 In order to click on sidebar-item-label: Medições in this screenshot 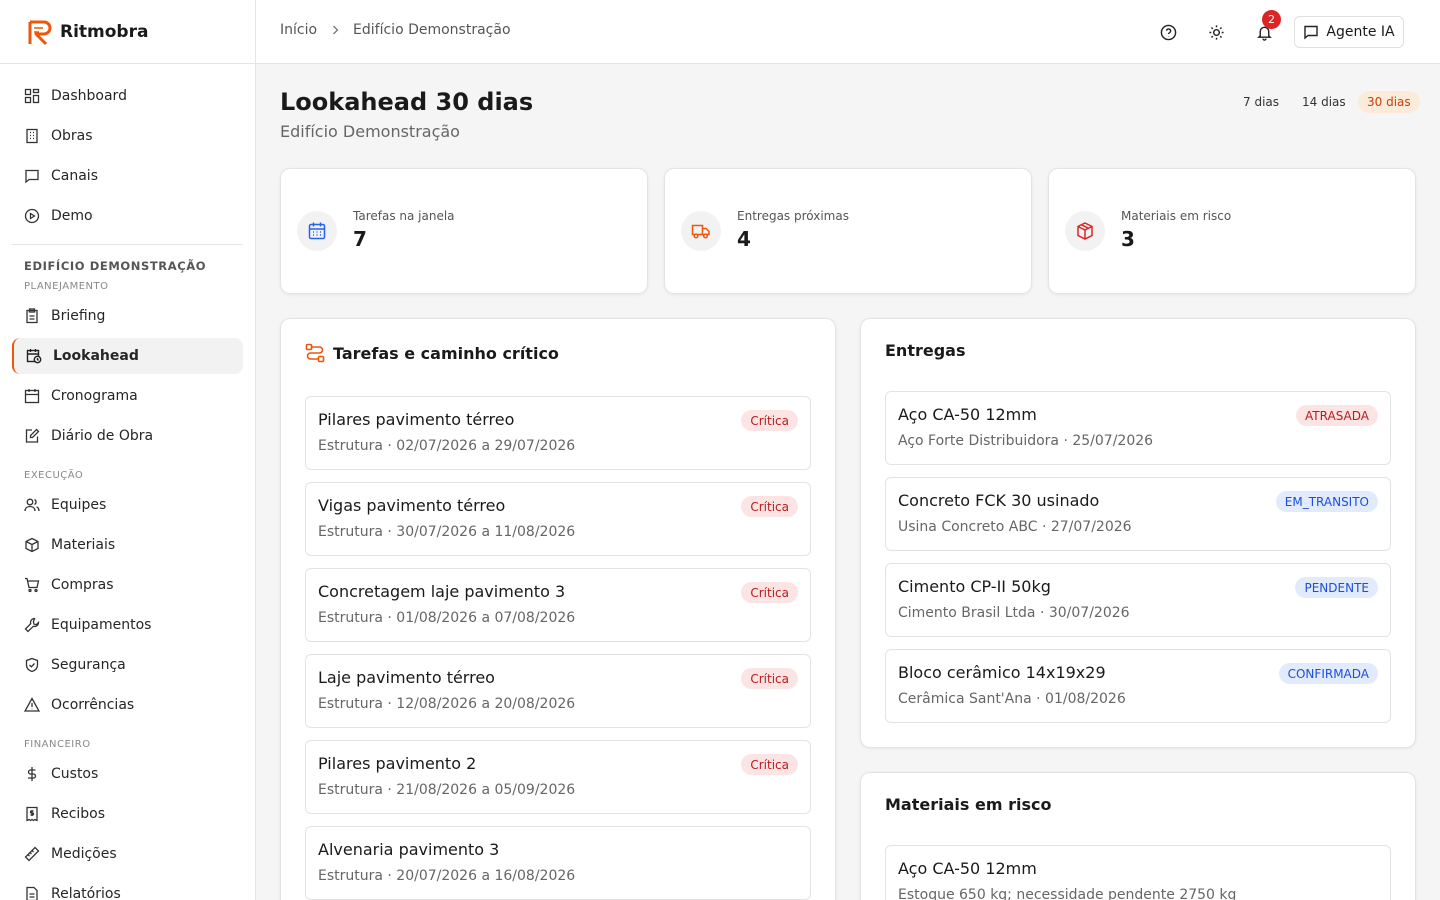, I will do `click(84, 854)`.